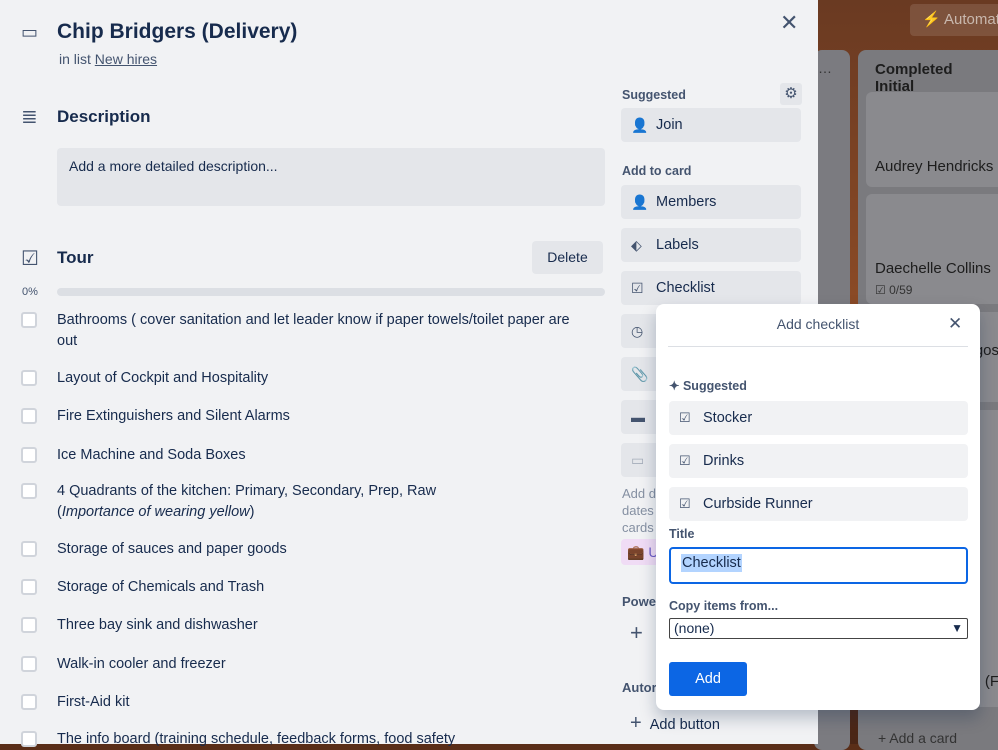 This screenshot has width=998, height=750. What do you see at coordinates (711, 245) in the screenshot?
I see `labels-button: ⬖ Labels` at bounding box center [711, 245].